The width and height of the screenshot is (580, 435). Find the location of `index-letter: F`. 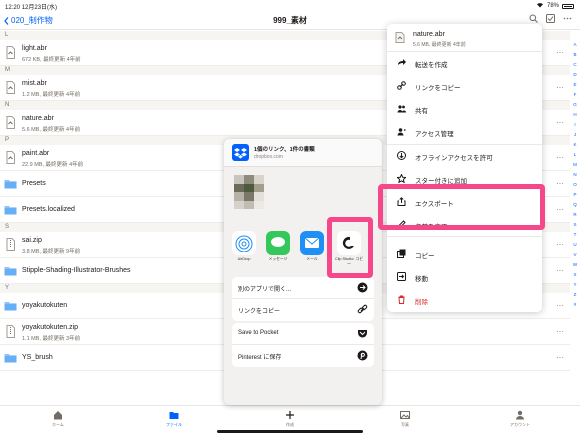

index-letter: F is located at coordinates (575, 95).